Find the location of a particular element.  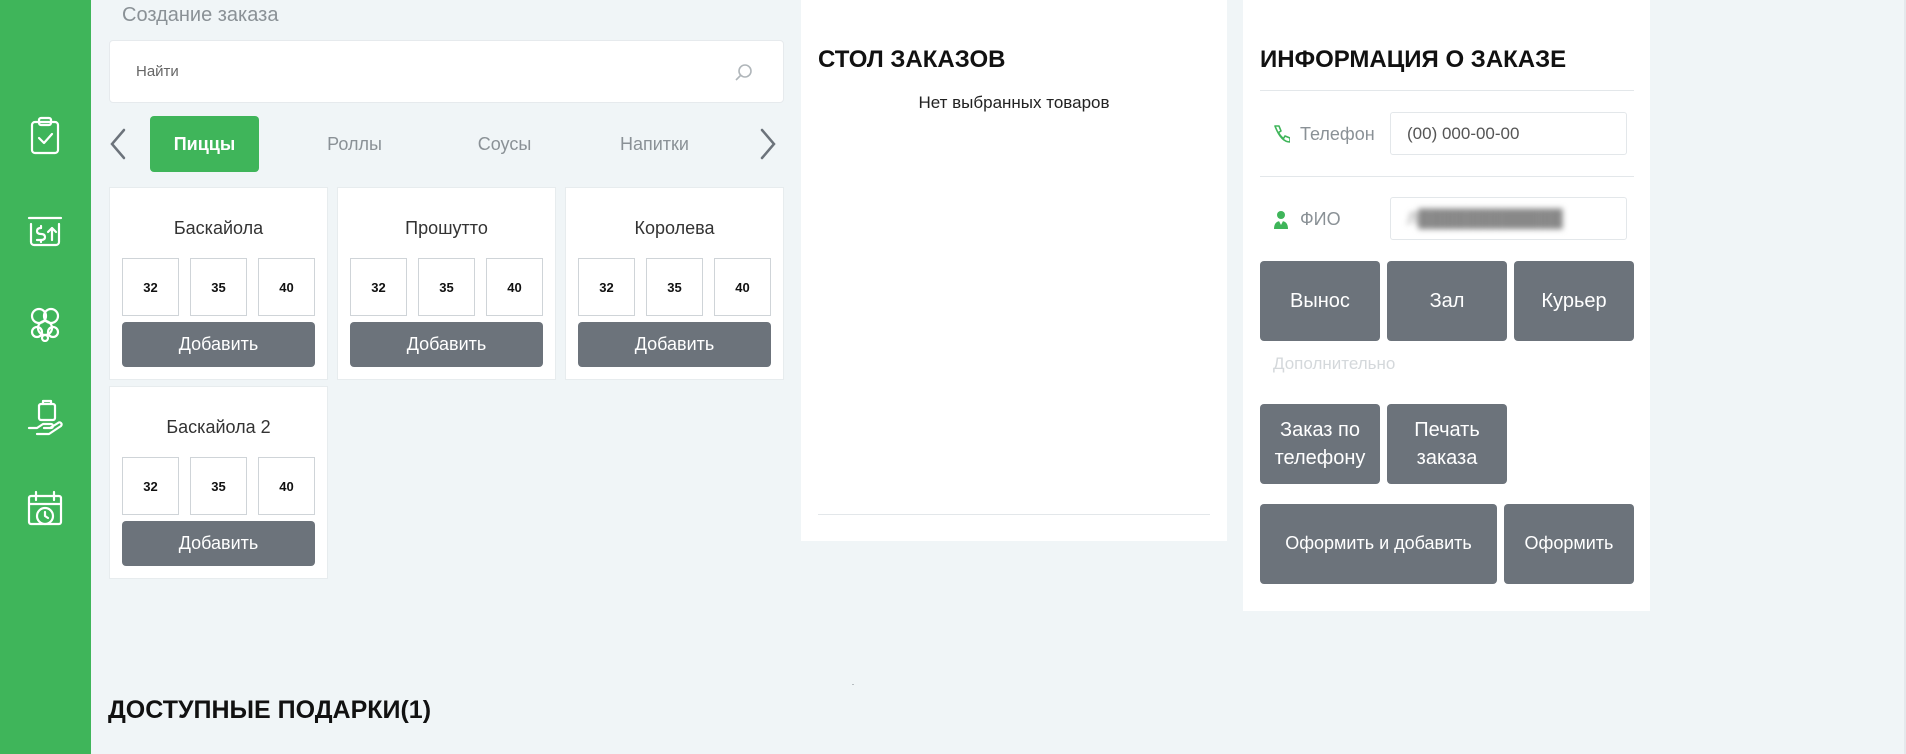

clipboard-check-icon is located at coordinates (45, 136).